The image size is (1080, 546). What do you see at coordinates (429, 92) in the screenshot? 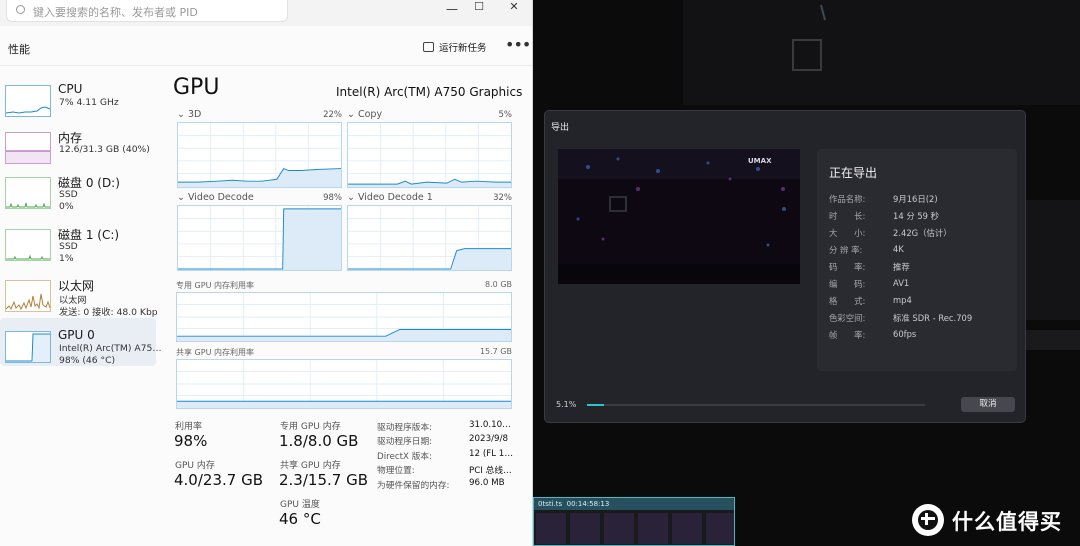
I see `gpu-model-name: Intel(R) Arc(TM) A750 Graphics` at bounding box center [429, 92].